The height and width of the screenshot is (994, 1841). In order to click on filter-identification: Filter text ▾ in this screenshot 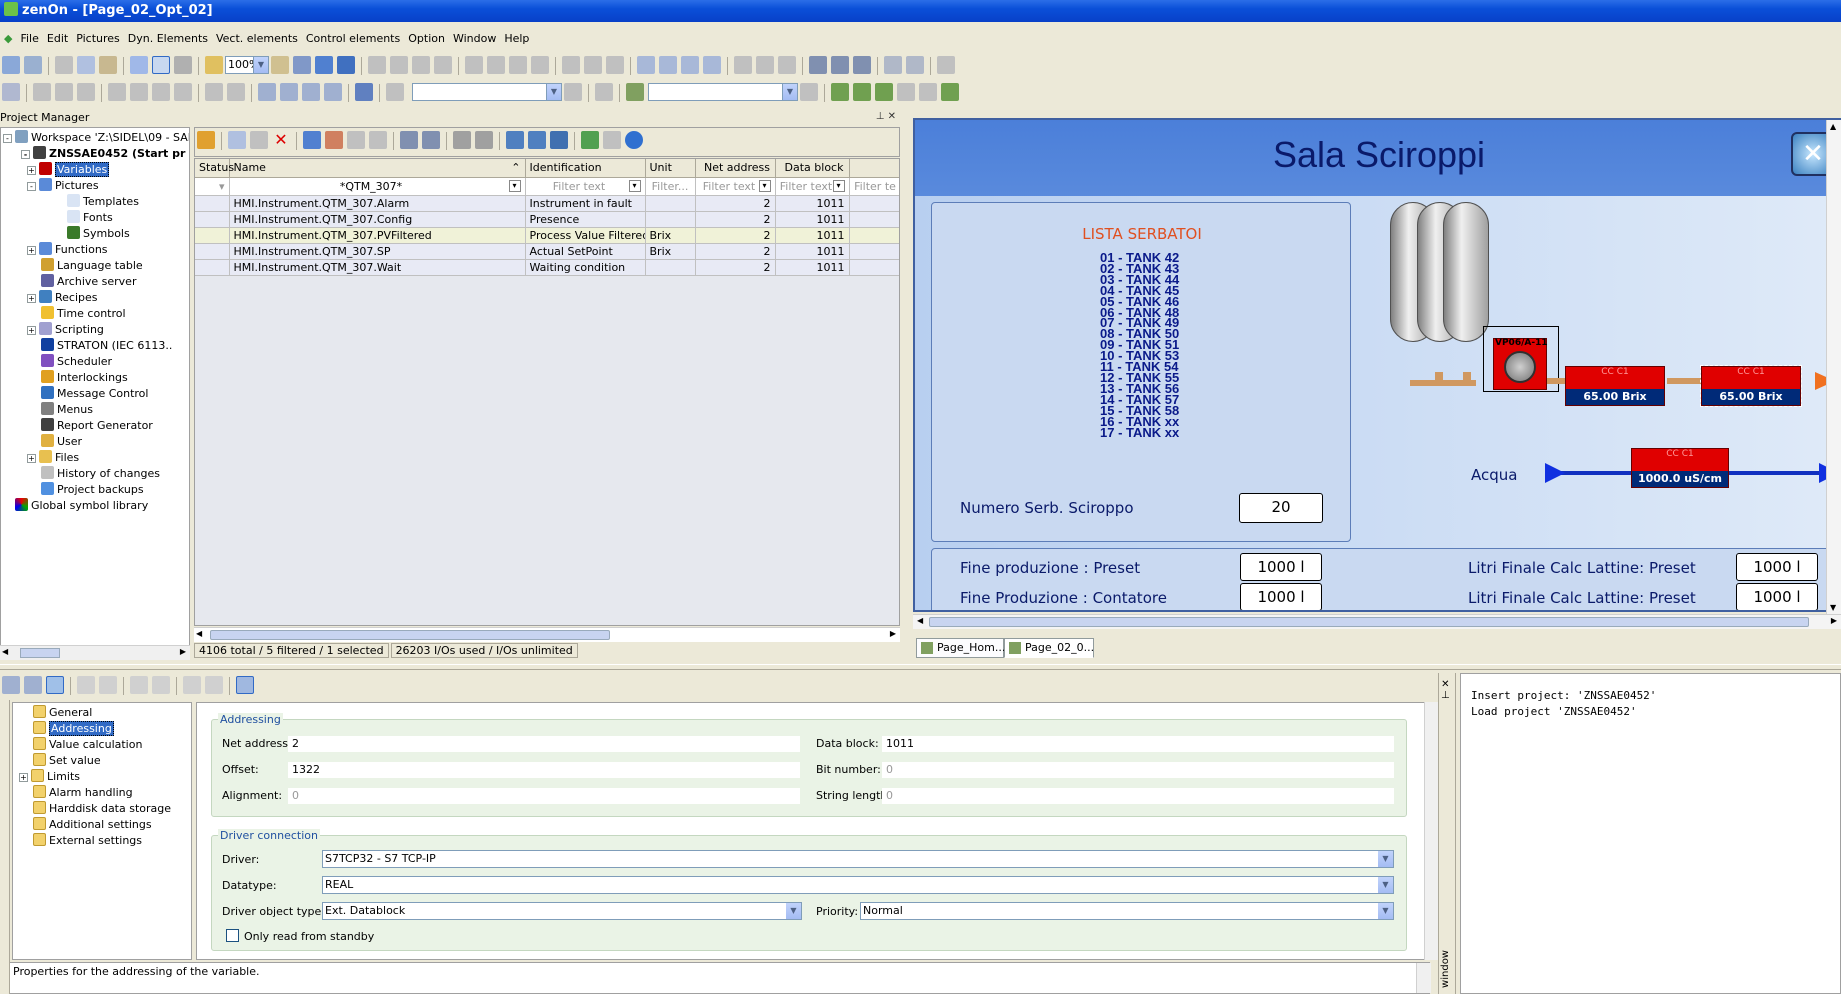, I will do `click(585, 186)`.